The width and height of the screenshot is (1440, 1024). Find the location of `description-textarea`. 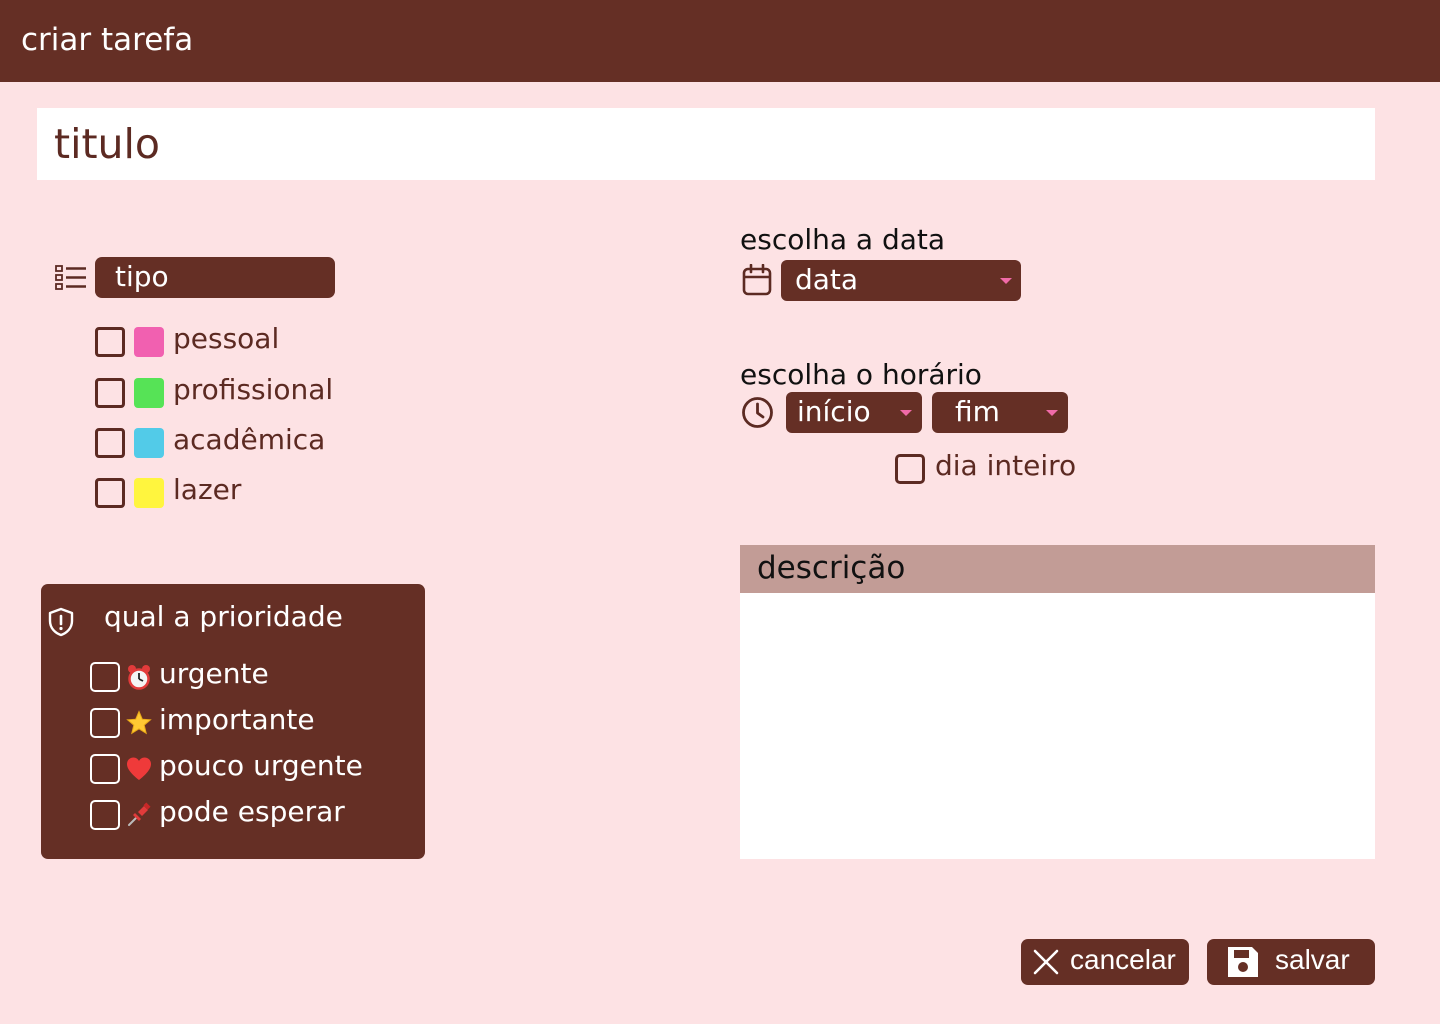

description-textarea is located at coordinates (1057, 726).